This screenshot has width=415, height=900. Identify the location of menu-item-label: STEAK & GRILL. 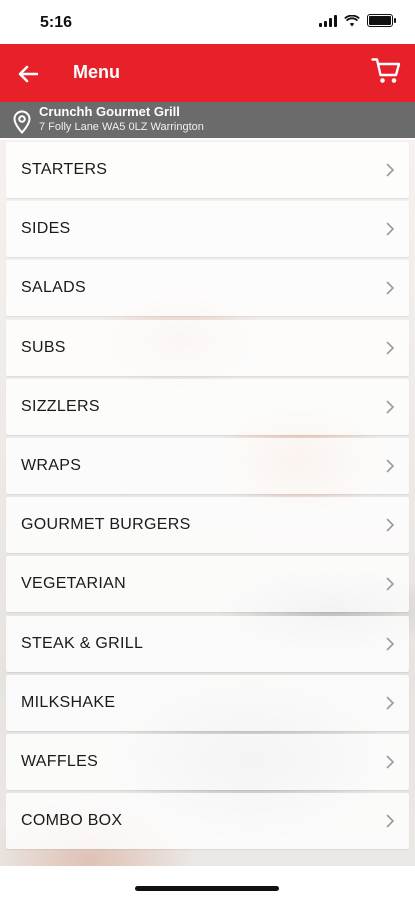
(82, 643).